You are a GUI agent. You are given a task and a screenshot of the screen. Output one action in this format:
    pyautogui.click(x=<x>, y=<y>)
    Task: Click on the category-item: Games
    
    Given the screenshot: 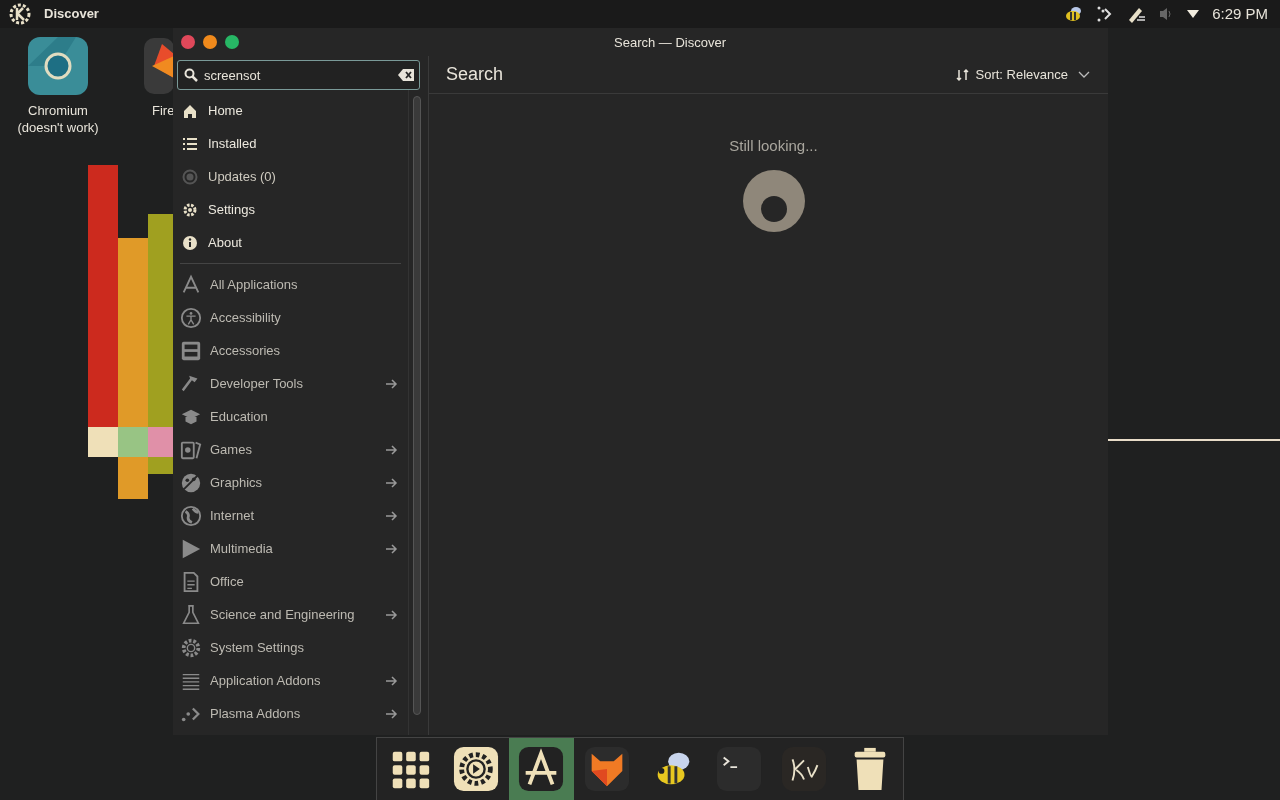 What is the action you would take?
    pyautogui.click(x=290, y=449)
    